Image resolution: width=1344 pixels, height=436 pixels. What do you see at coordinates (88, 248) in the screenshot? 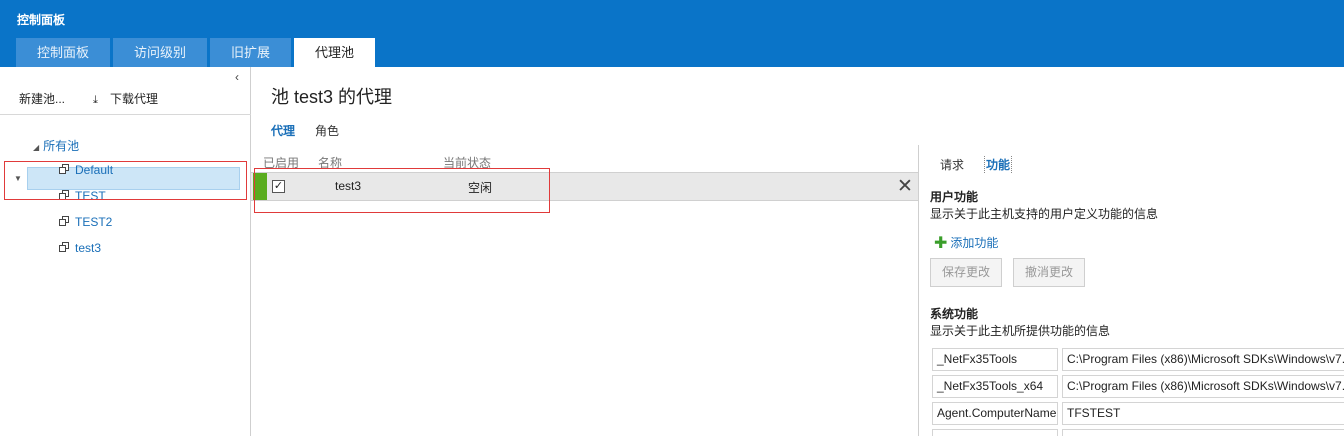
I see `pool-label: test3` at bounding box center [88, 248].